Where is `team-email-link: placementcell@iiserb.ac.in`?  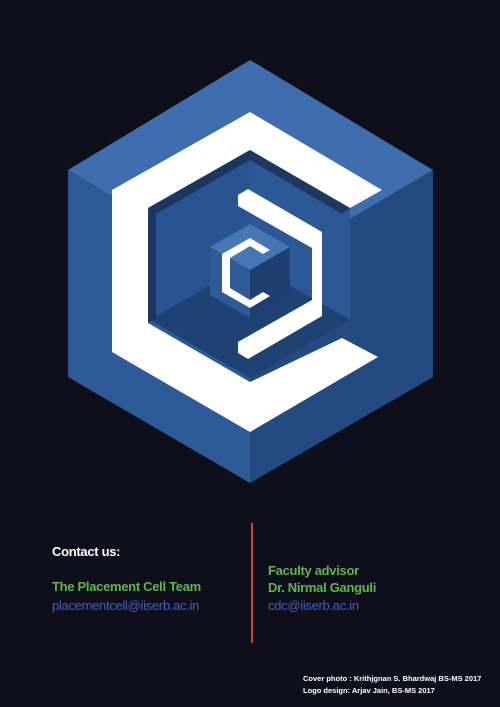
team-email-link: placementcell@iiserb.ac.in is located at coordinates (125, 605).